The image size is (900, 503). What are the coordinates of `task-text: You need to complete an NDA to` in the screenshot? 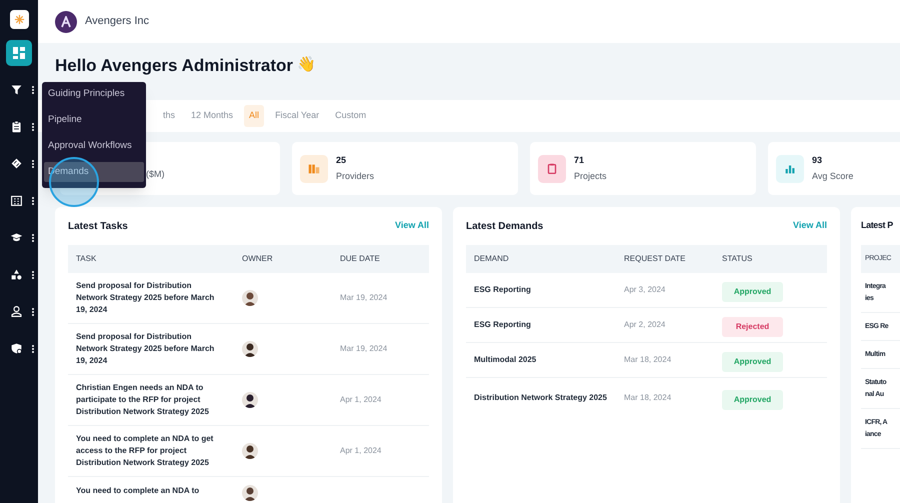 It's located at (137, 491).